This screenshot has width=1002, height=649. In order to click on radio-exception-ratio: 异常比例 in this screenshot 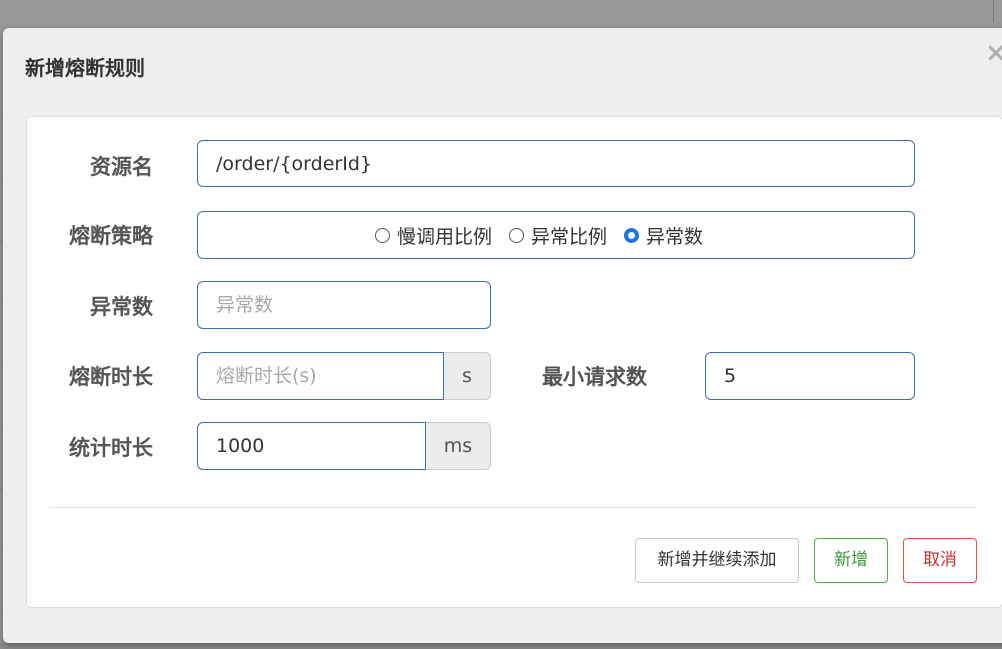, I will do `click(558, 235)`.